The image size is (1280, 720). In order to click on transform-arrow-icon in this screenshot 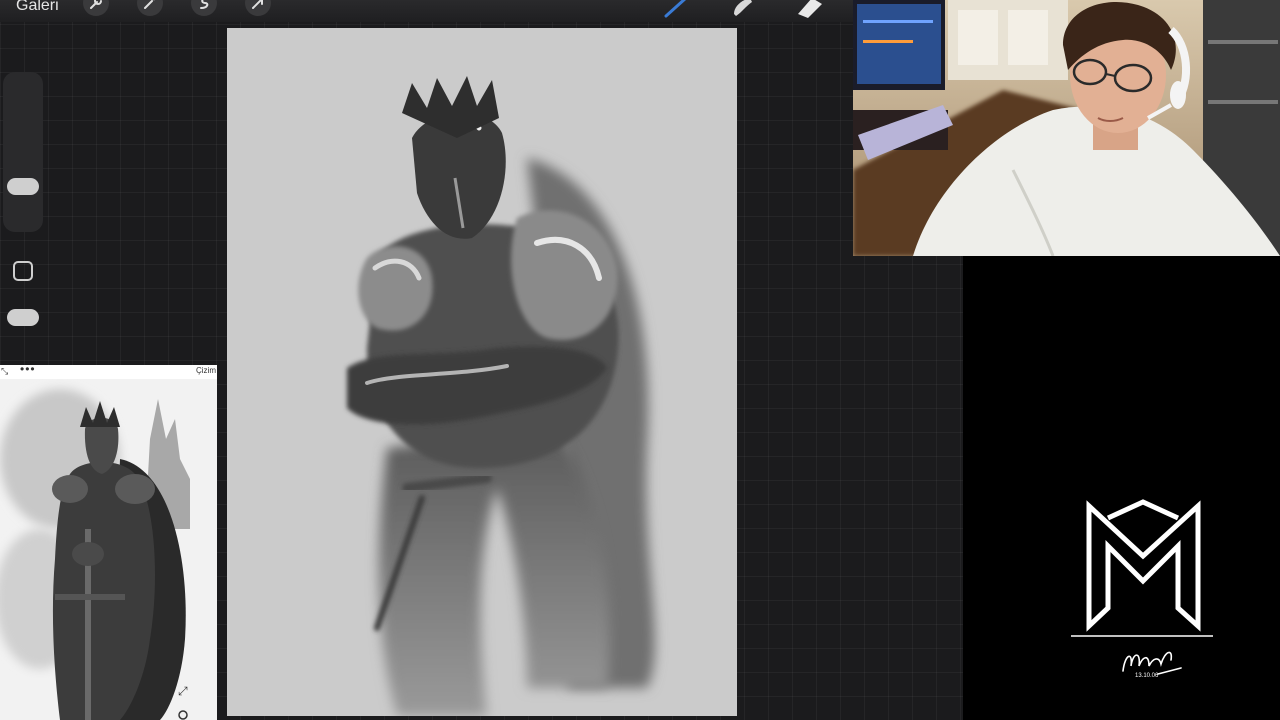, I will do `click(257, 4)`.